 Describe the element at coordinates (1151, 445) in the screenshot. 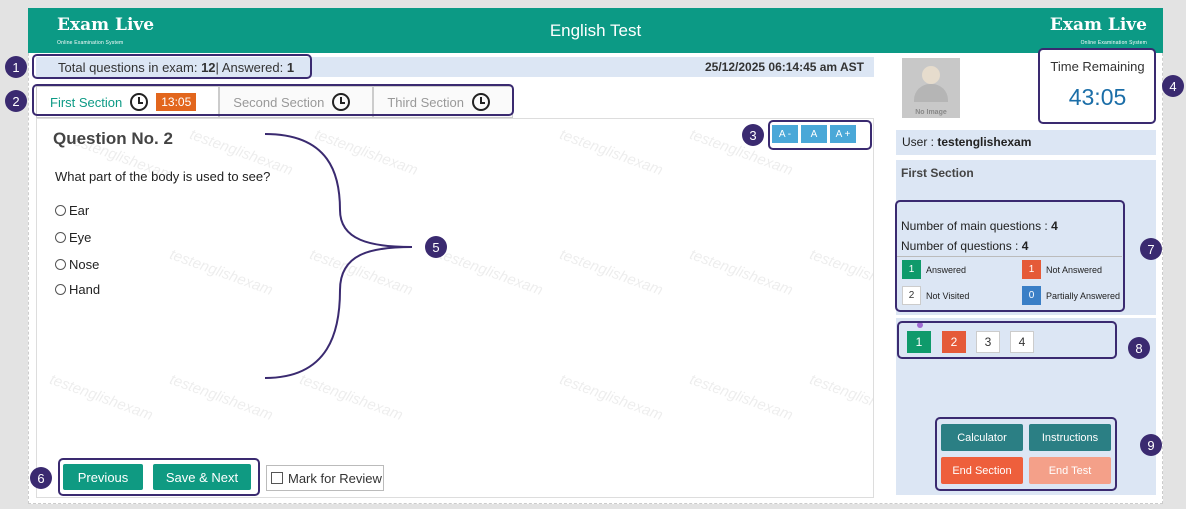

I see `callout-9: 9` at that location.